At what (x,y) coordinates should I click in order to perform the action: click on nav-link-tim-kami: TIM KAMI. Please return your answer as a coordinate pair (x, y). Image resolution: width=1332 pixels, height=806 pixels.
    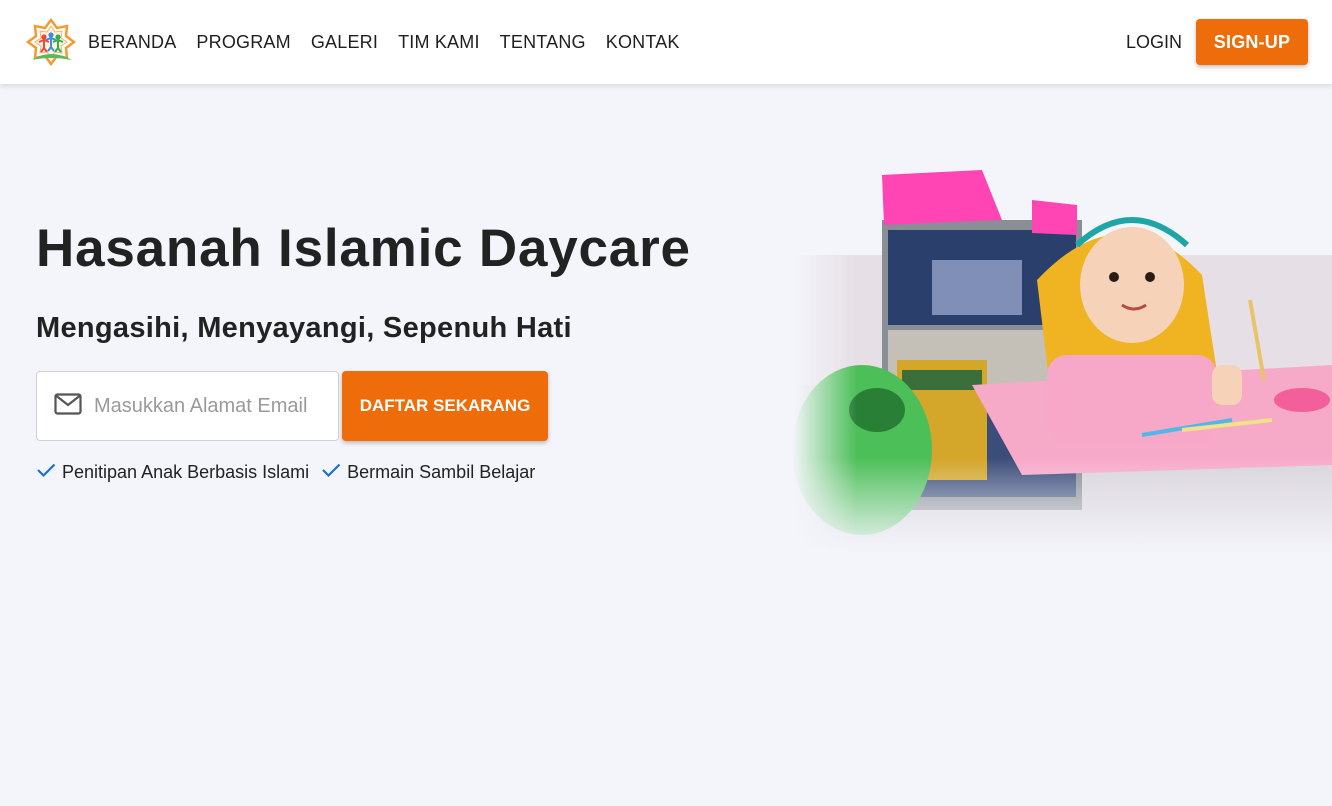
    Looking at the image, I should click on (439, 42).